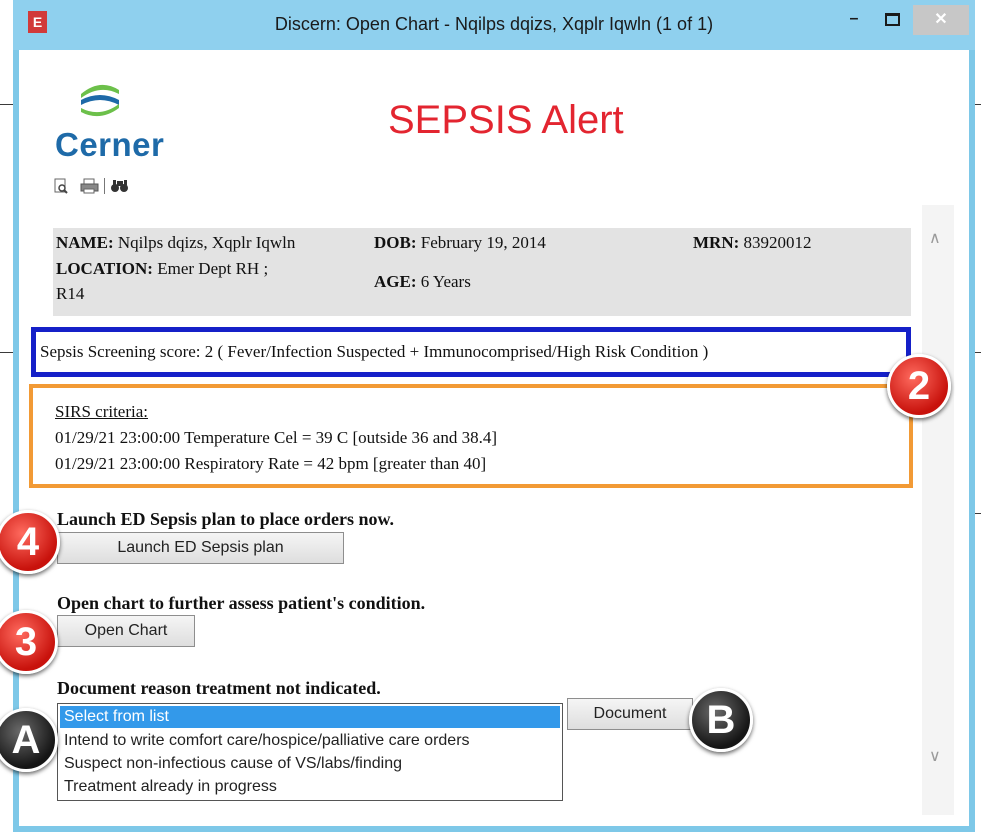 Image resolution: width=981 pixels, height=838 pixels. Describe the element at coordinates (938, 510) in the screenshot. I see `vertical-scrollbar` at that location.